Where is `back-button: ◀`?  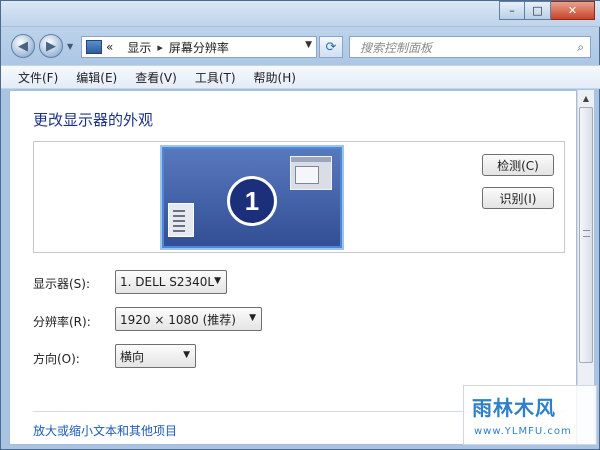 back-button: ◀ is located at coordinates (23, 46).